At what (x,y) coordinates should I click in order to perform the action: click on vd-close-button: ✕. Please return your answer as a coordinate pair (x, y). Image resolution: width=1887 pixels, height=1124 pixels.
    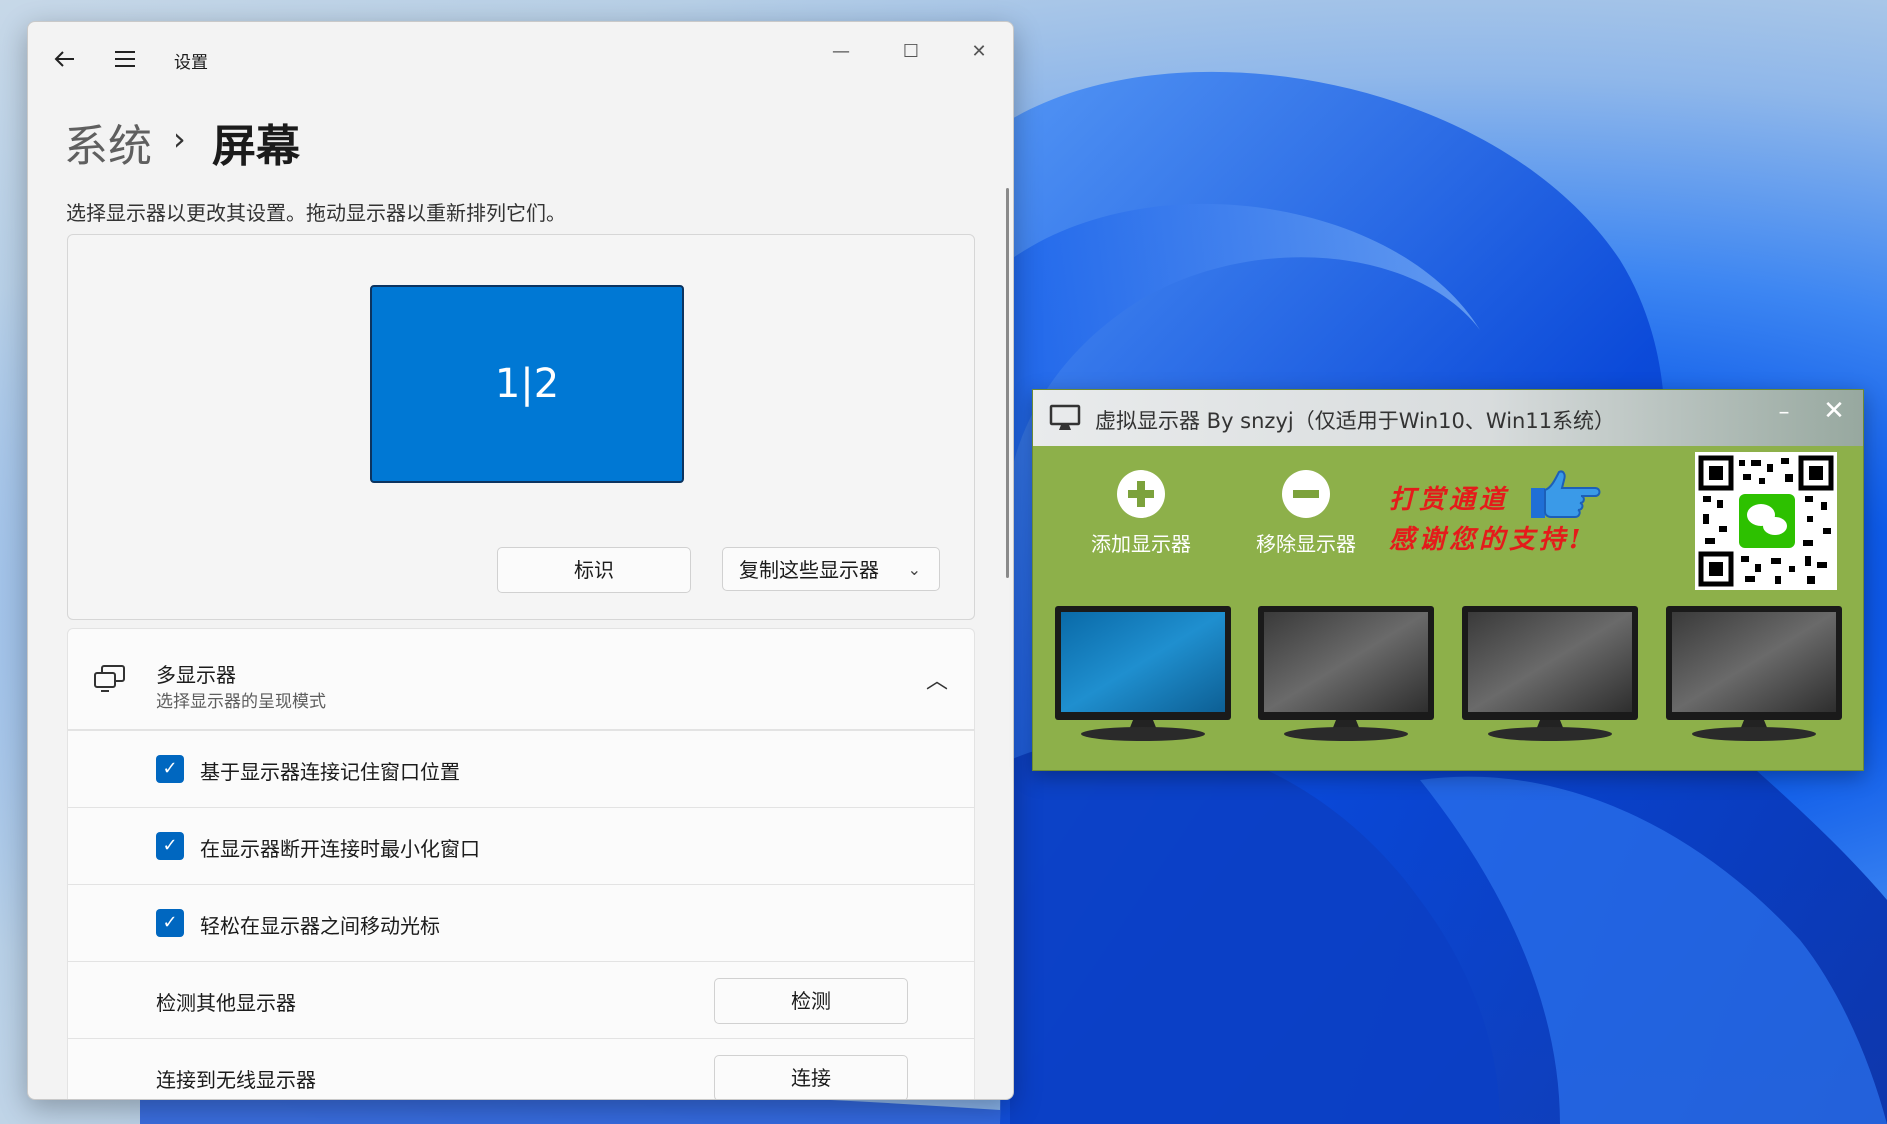
    Looking at the image, I should click on (1834, 411).